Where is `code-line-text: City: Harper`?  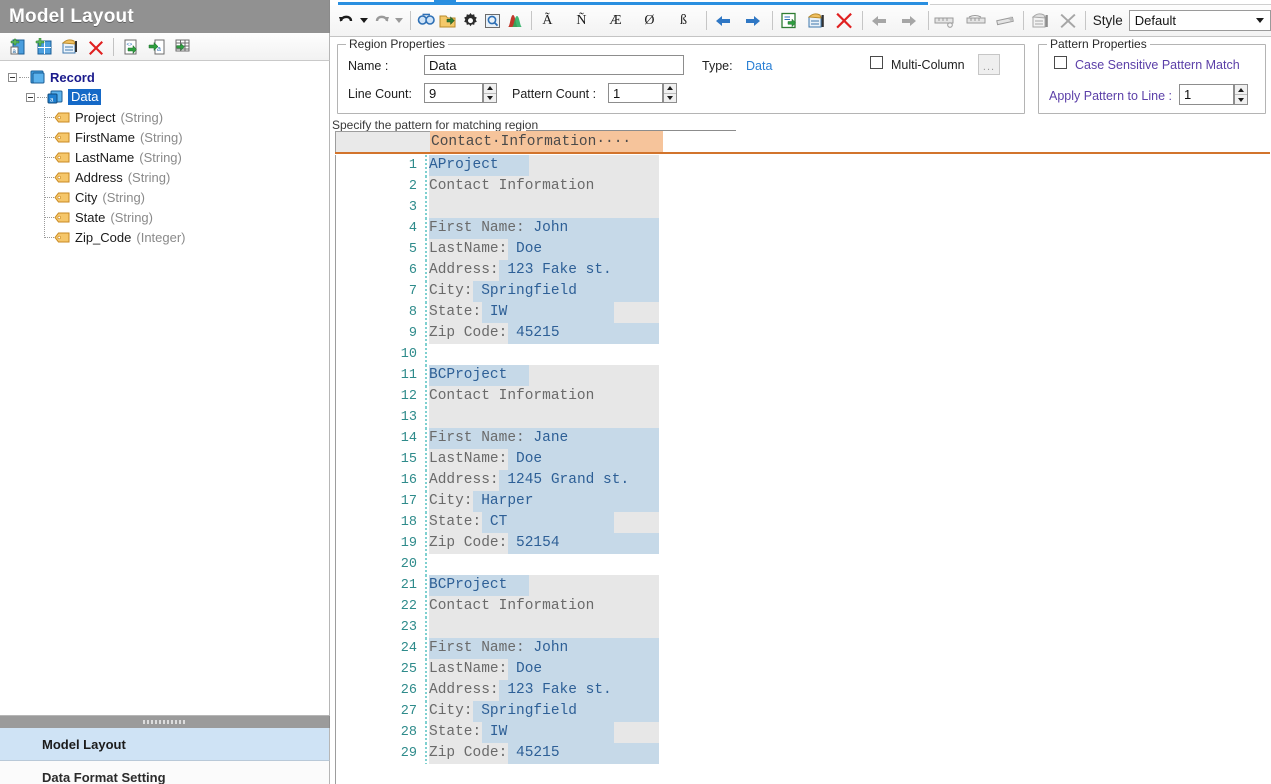
code-line-text: City: Harper is located at coordinates (481, 501).